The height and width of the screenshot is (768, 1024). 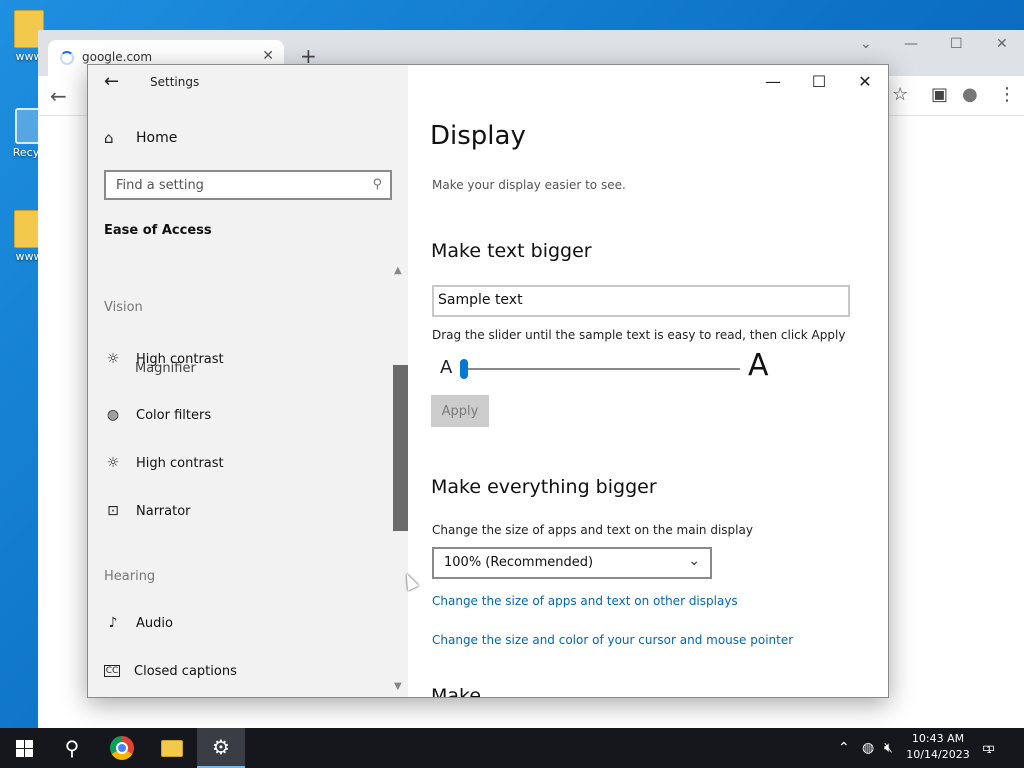 I want to click on action-center-button: ▭ 1, so click(x=988, y=748).